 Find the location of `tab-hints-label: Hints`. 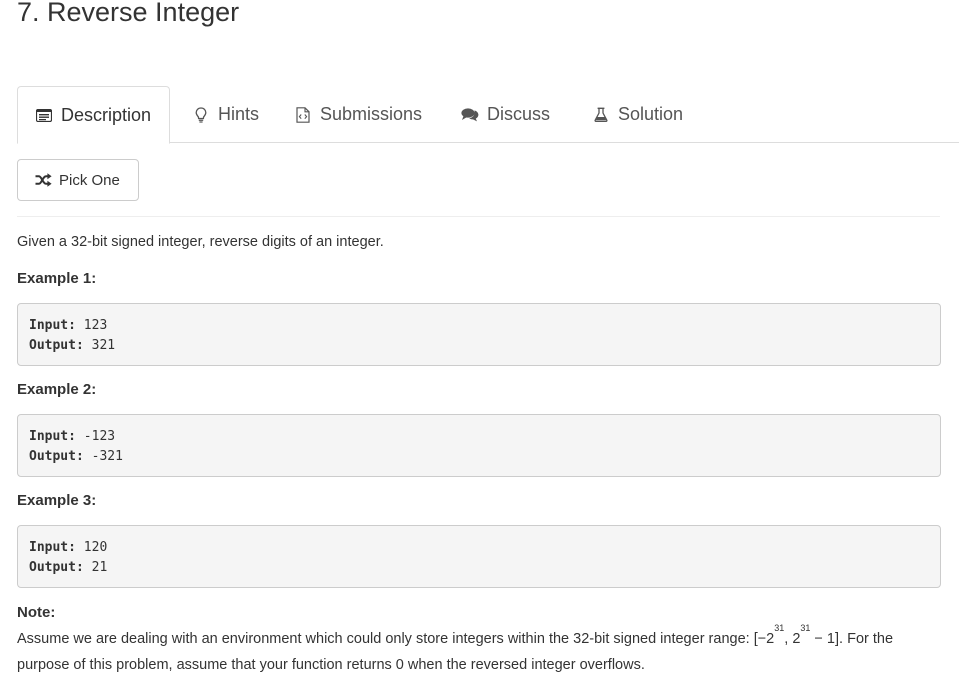

tab-hints-label: Hints is located at coordinates (239, 114).